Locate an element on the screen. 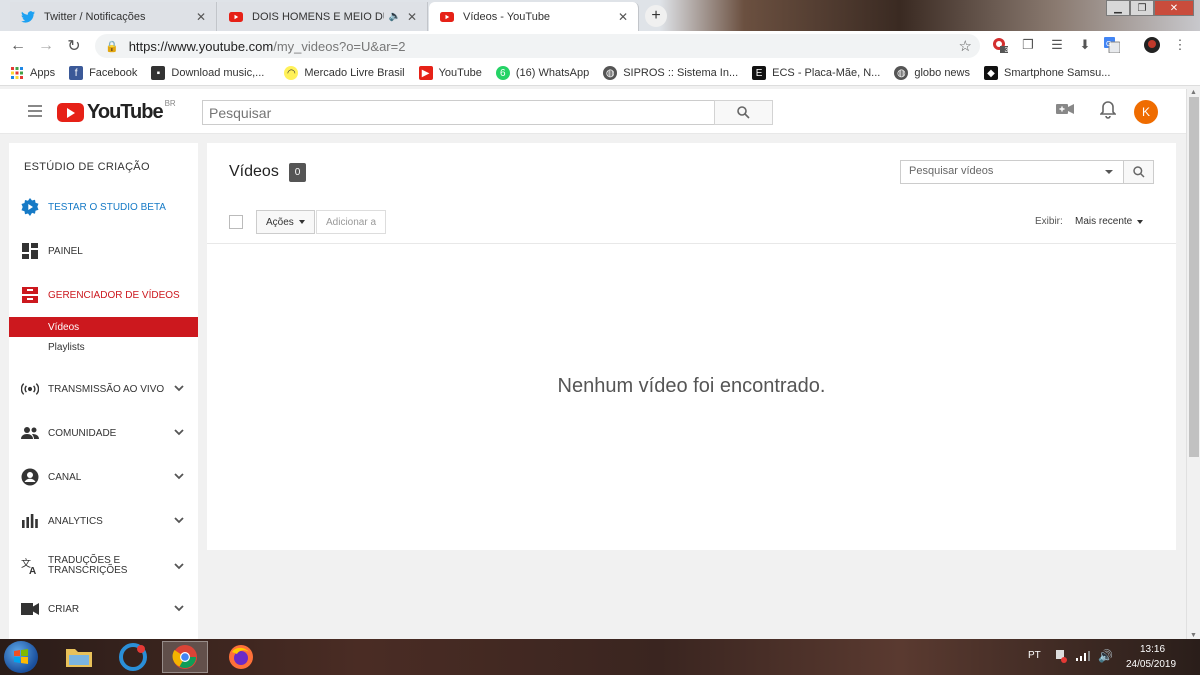  video-count-badge: 0 is located at coordinates (297, 172).